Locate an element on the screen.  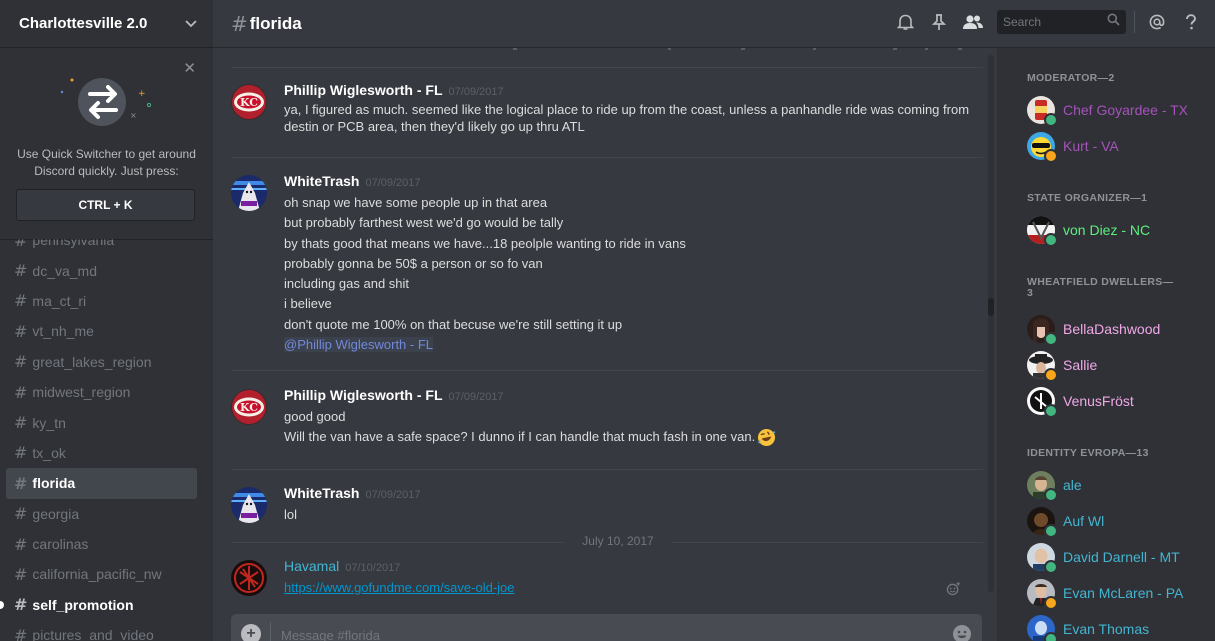
scrollbar-thumb is located at coordinates (991, 307).